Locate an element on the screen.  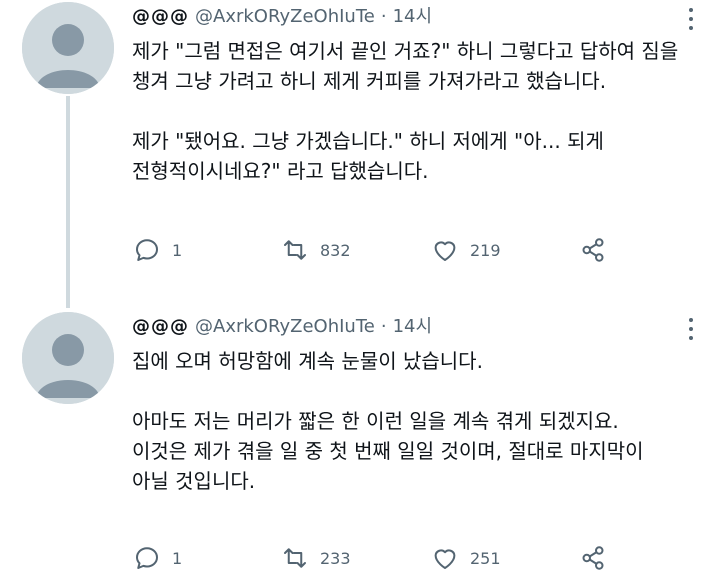
tweet-actions: 1 233 251 is located at coordinates (372, 558).